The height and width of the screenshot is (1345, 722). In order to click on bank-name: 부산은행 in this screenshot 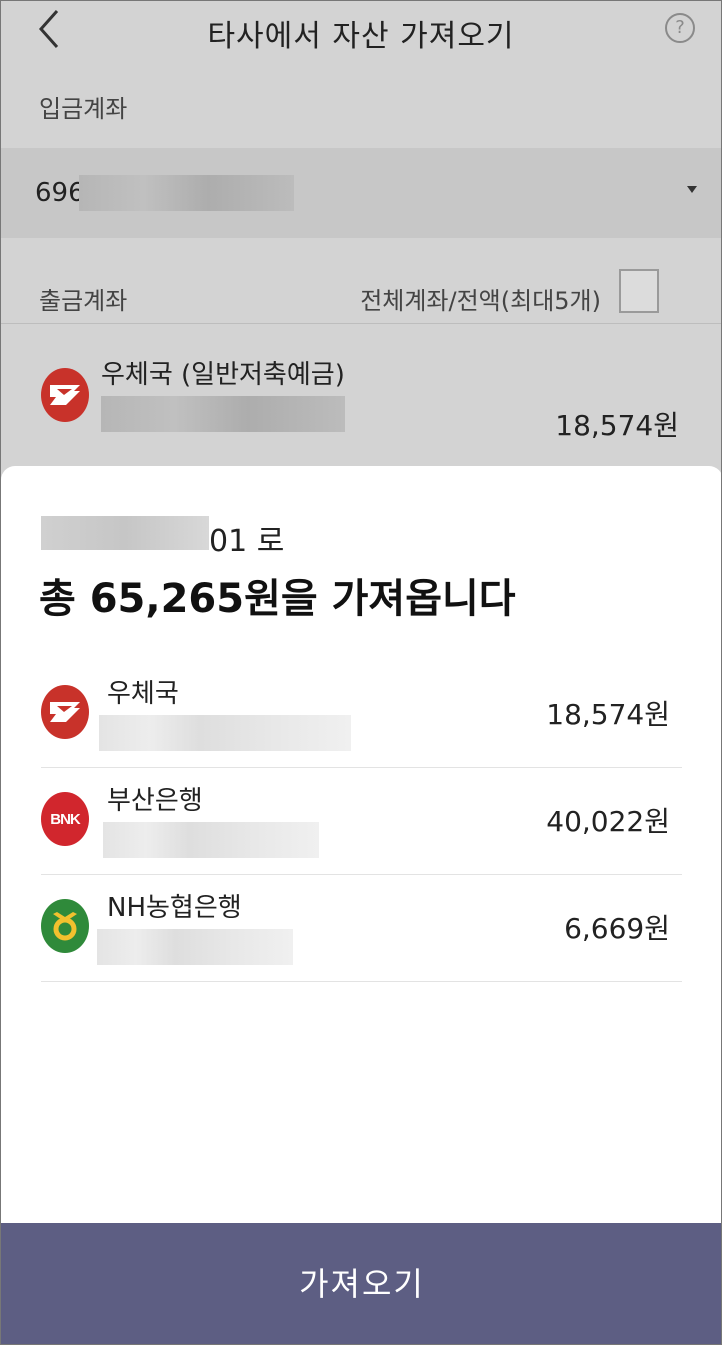, I will do `click(155, 801)`.